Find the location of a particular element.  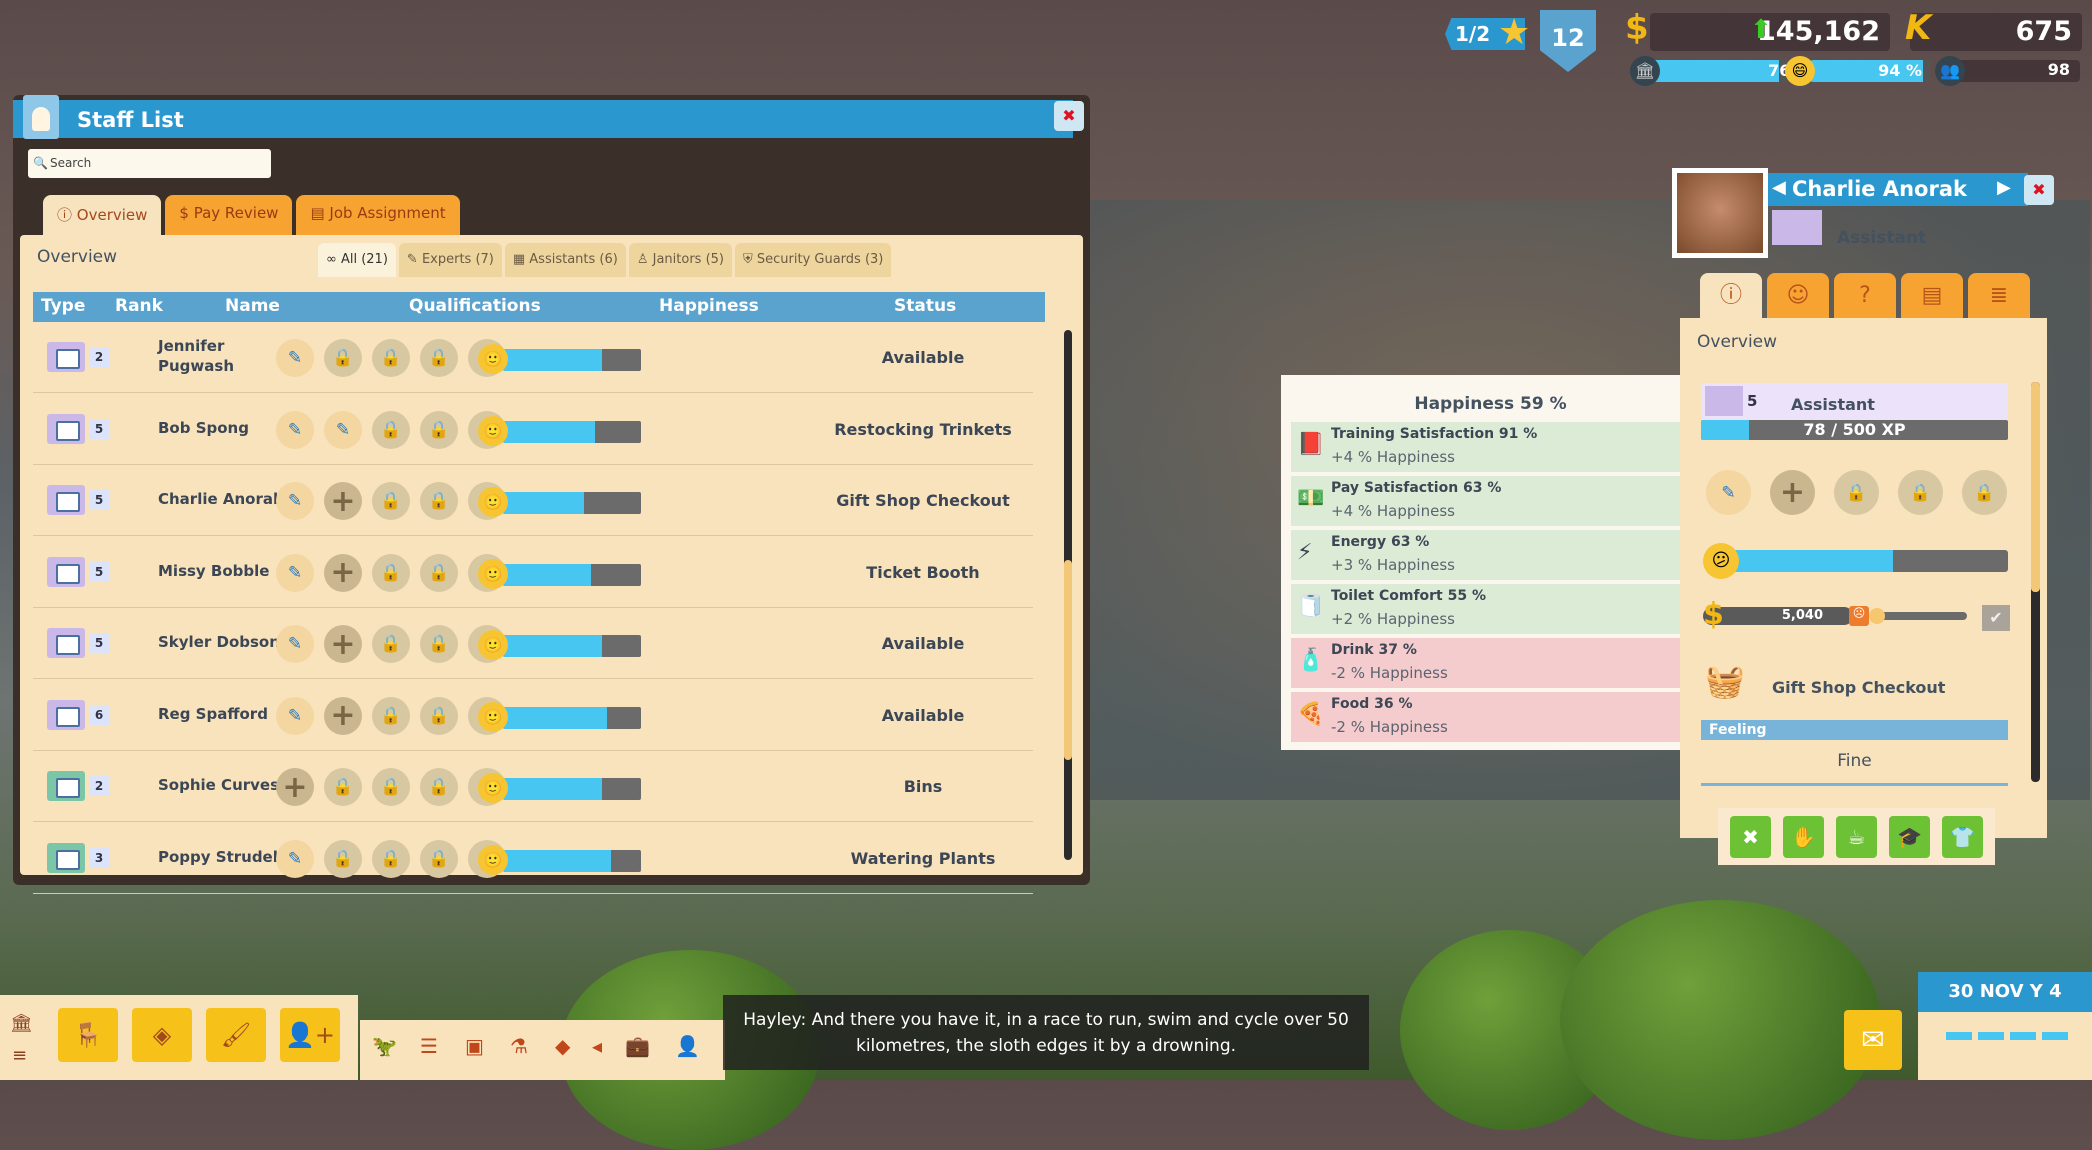

col-qualifications: Qualifications is located at coordinates (475, 306).